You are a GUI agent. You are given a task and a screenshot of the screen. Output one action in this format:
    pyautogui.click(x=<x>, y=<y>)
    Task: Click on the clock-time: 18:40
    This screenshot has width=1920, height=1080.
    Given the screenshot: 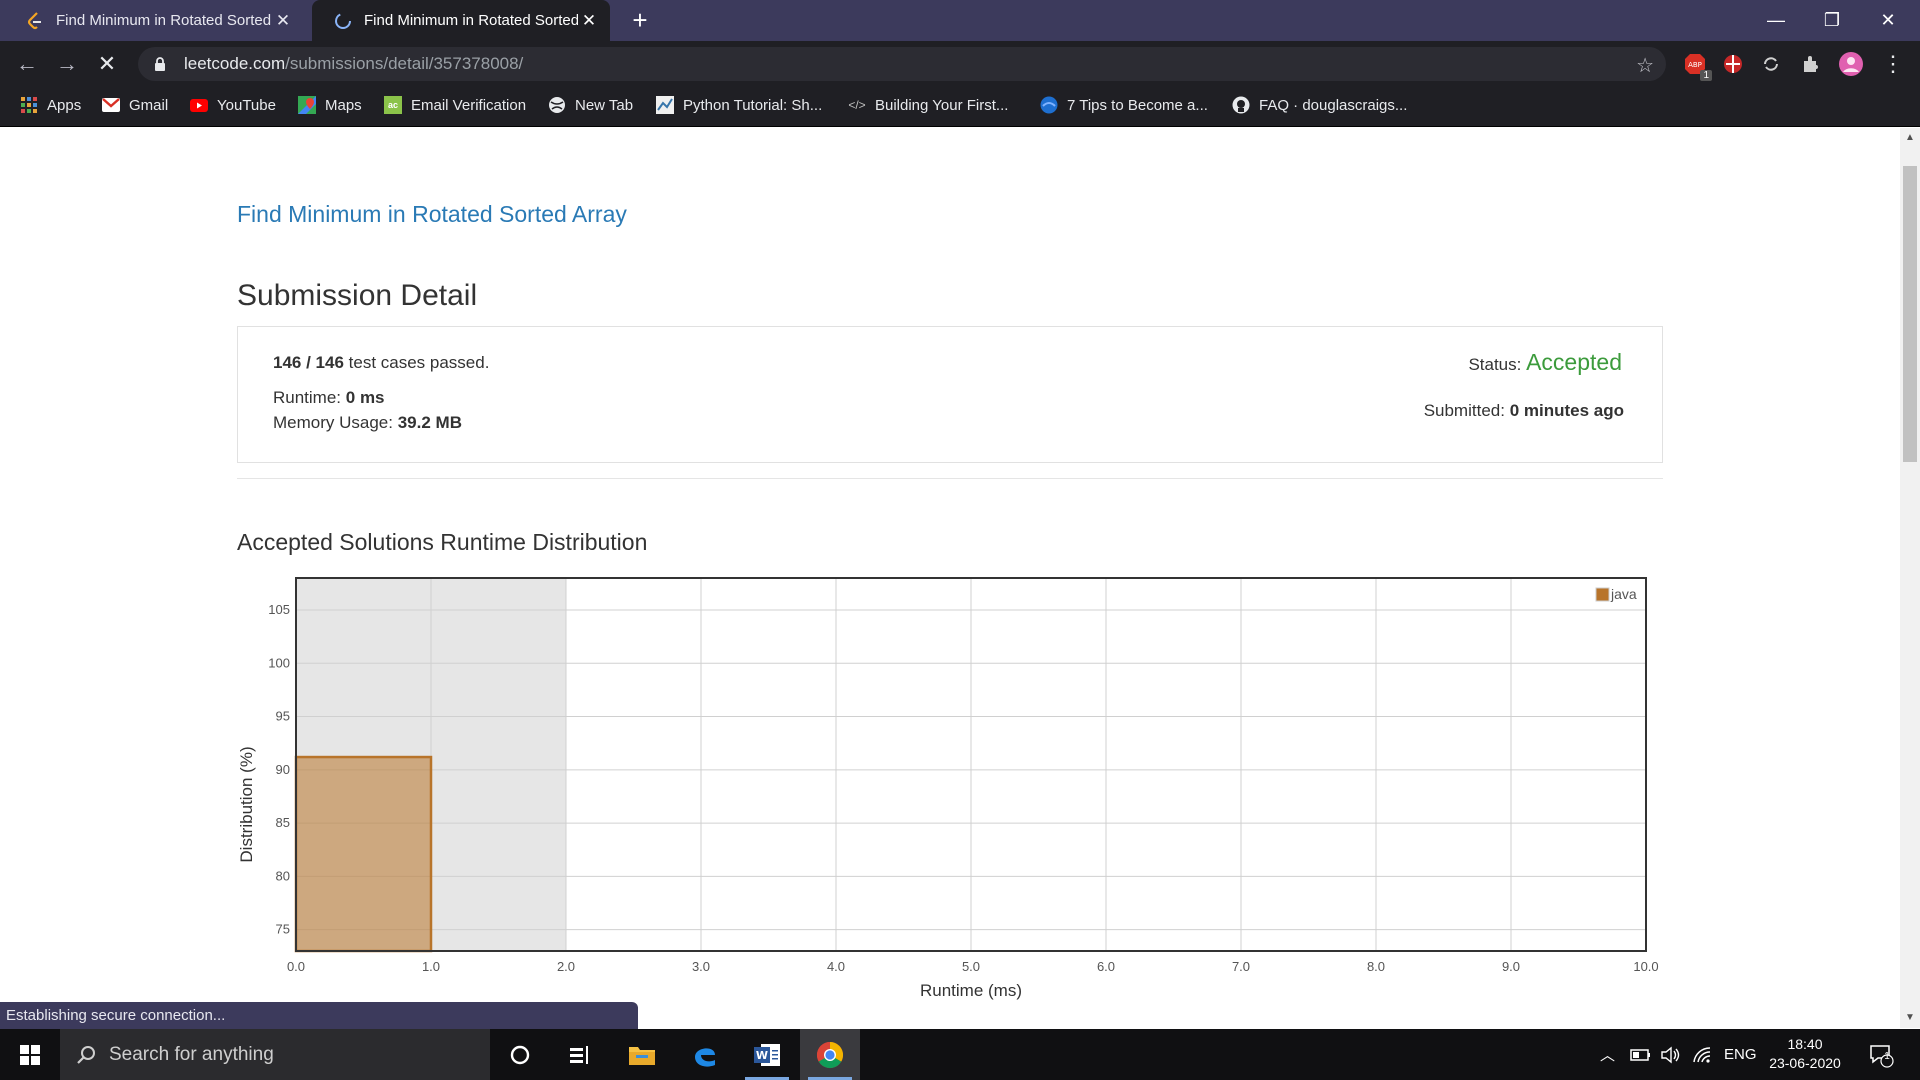 What is the action you would take?
    pyautogui.click(x=1805, y=1044)
    